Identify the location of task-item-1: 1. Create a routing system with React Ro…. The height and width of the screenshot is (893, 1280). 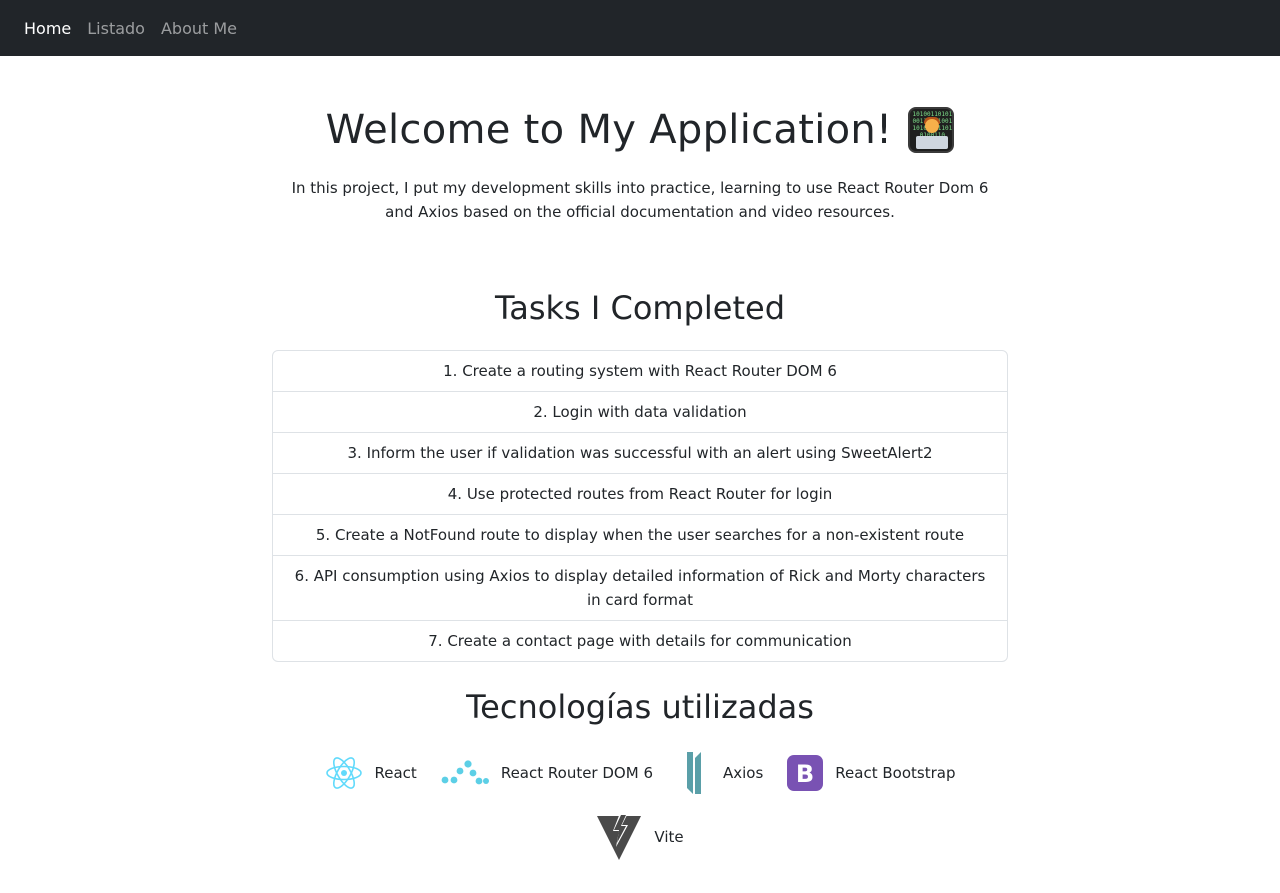
(640, 371).